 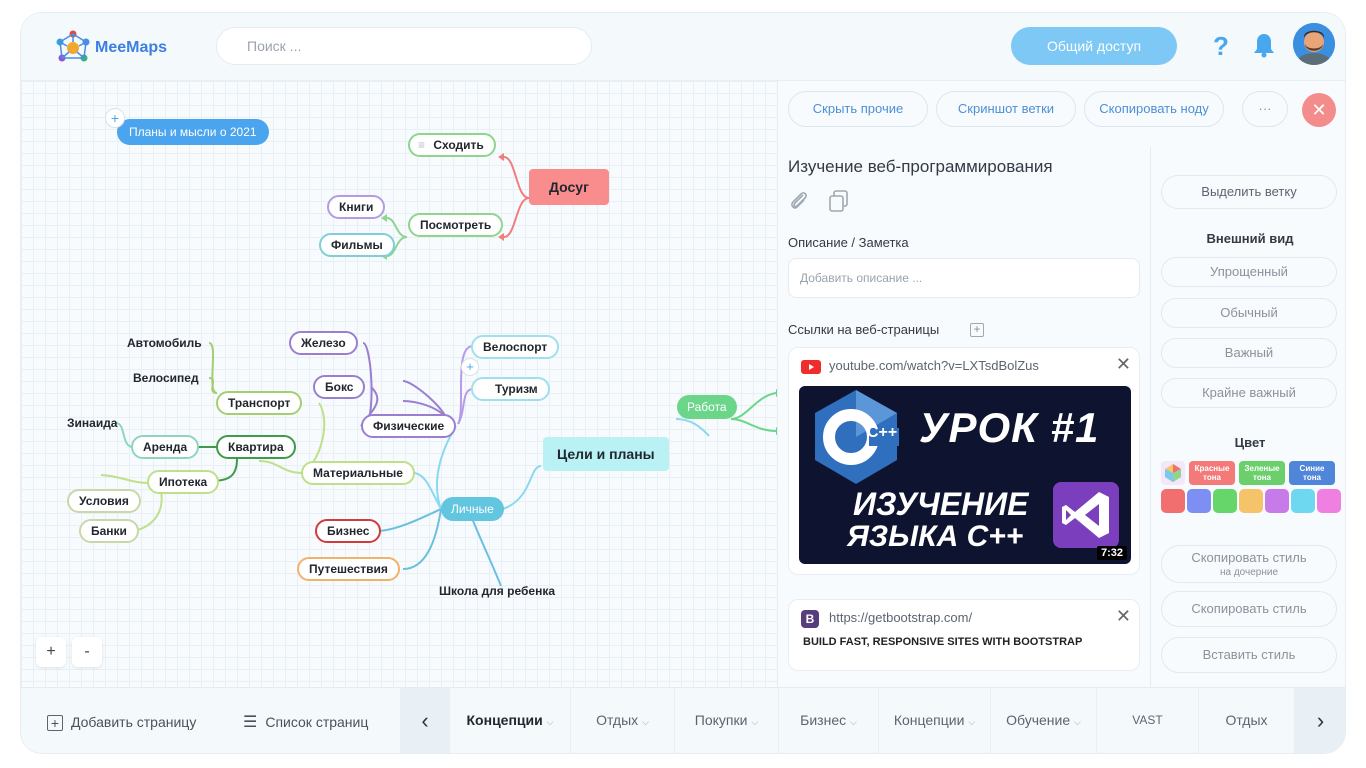 What do you see at coordinates (707, 407) in the screenshot?
I see `node-work: Работа` at bounding box center [707, 407].